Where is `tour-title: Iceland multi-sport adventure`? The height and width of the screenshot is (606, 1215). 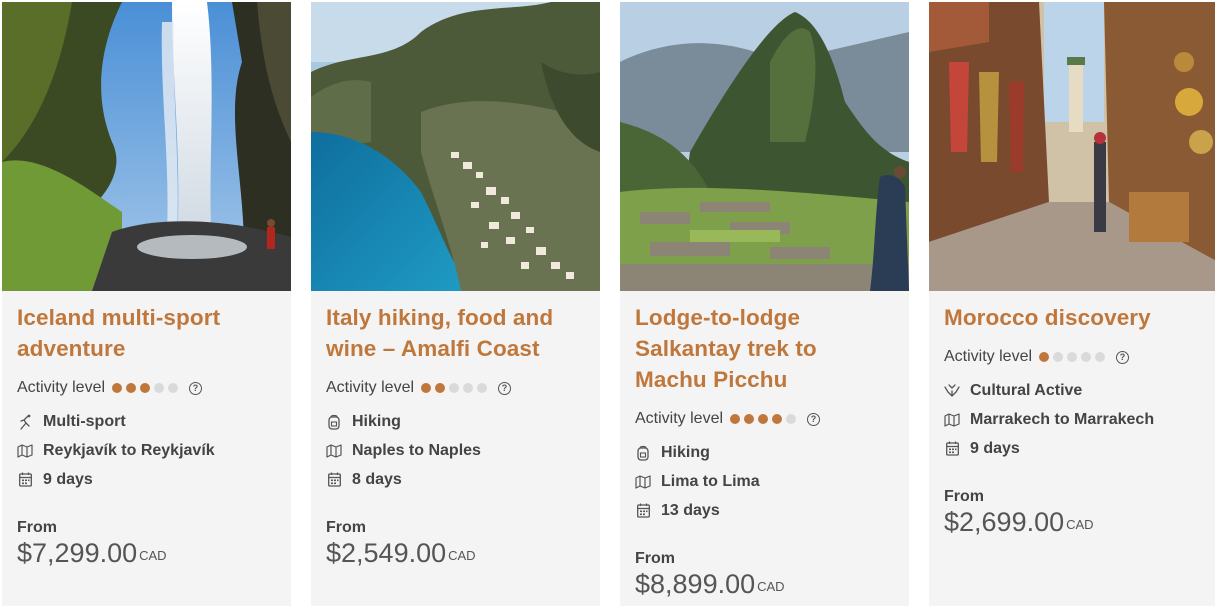
tour-title: Iceland multi-sport adventure is located at coordinates (146, 333).